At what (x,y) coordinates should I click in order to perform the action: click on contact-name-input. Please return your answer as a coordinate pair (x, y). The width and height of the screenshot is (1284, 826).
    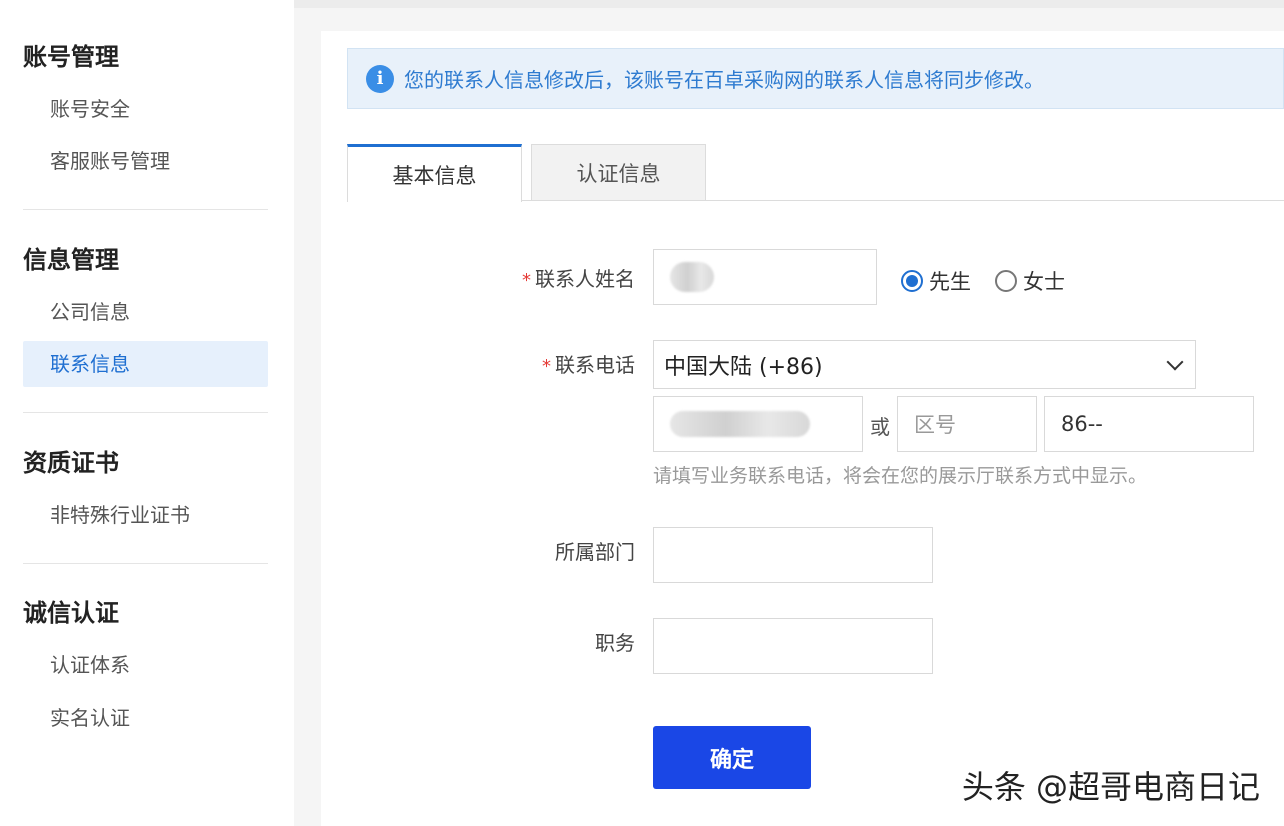
    Looking at the image, I should click on (765, 277).